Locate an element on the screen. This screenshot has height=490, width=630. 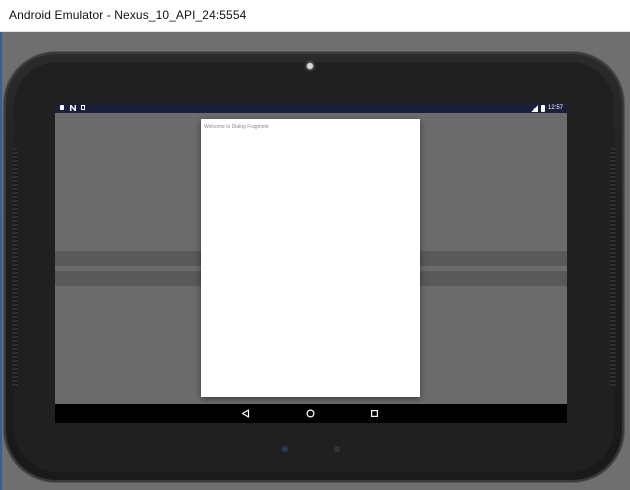
status-bar: 12:57 is located at coordinates (311, 108).